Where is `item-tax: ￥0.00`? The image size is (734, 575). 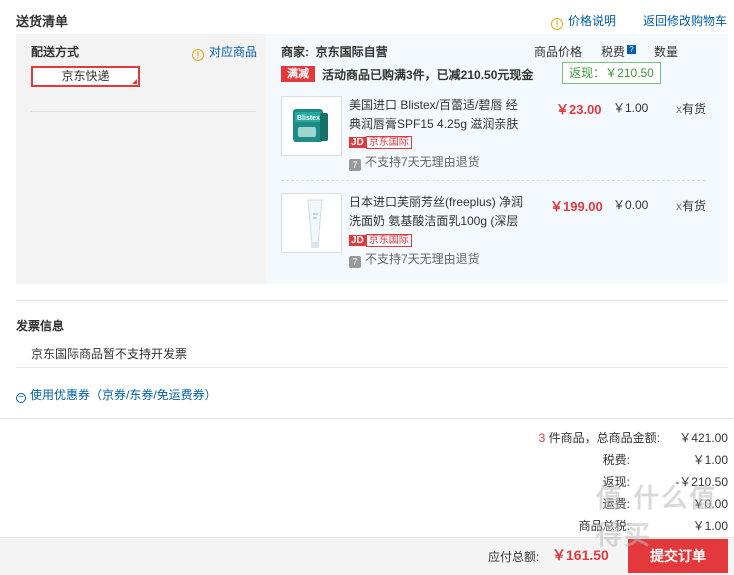 item-tax: ￥0.00 is located at coordinates (631, 205).